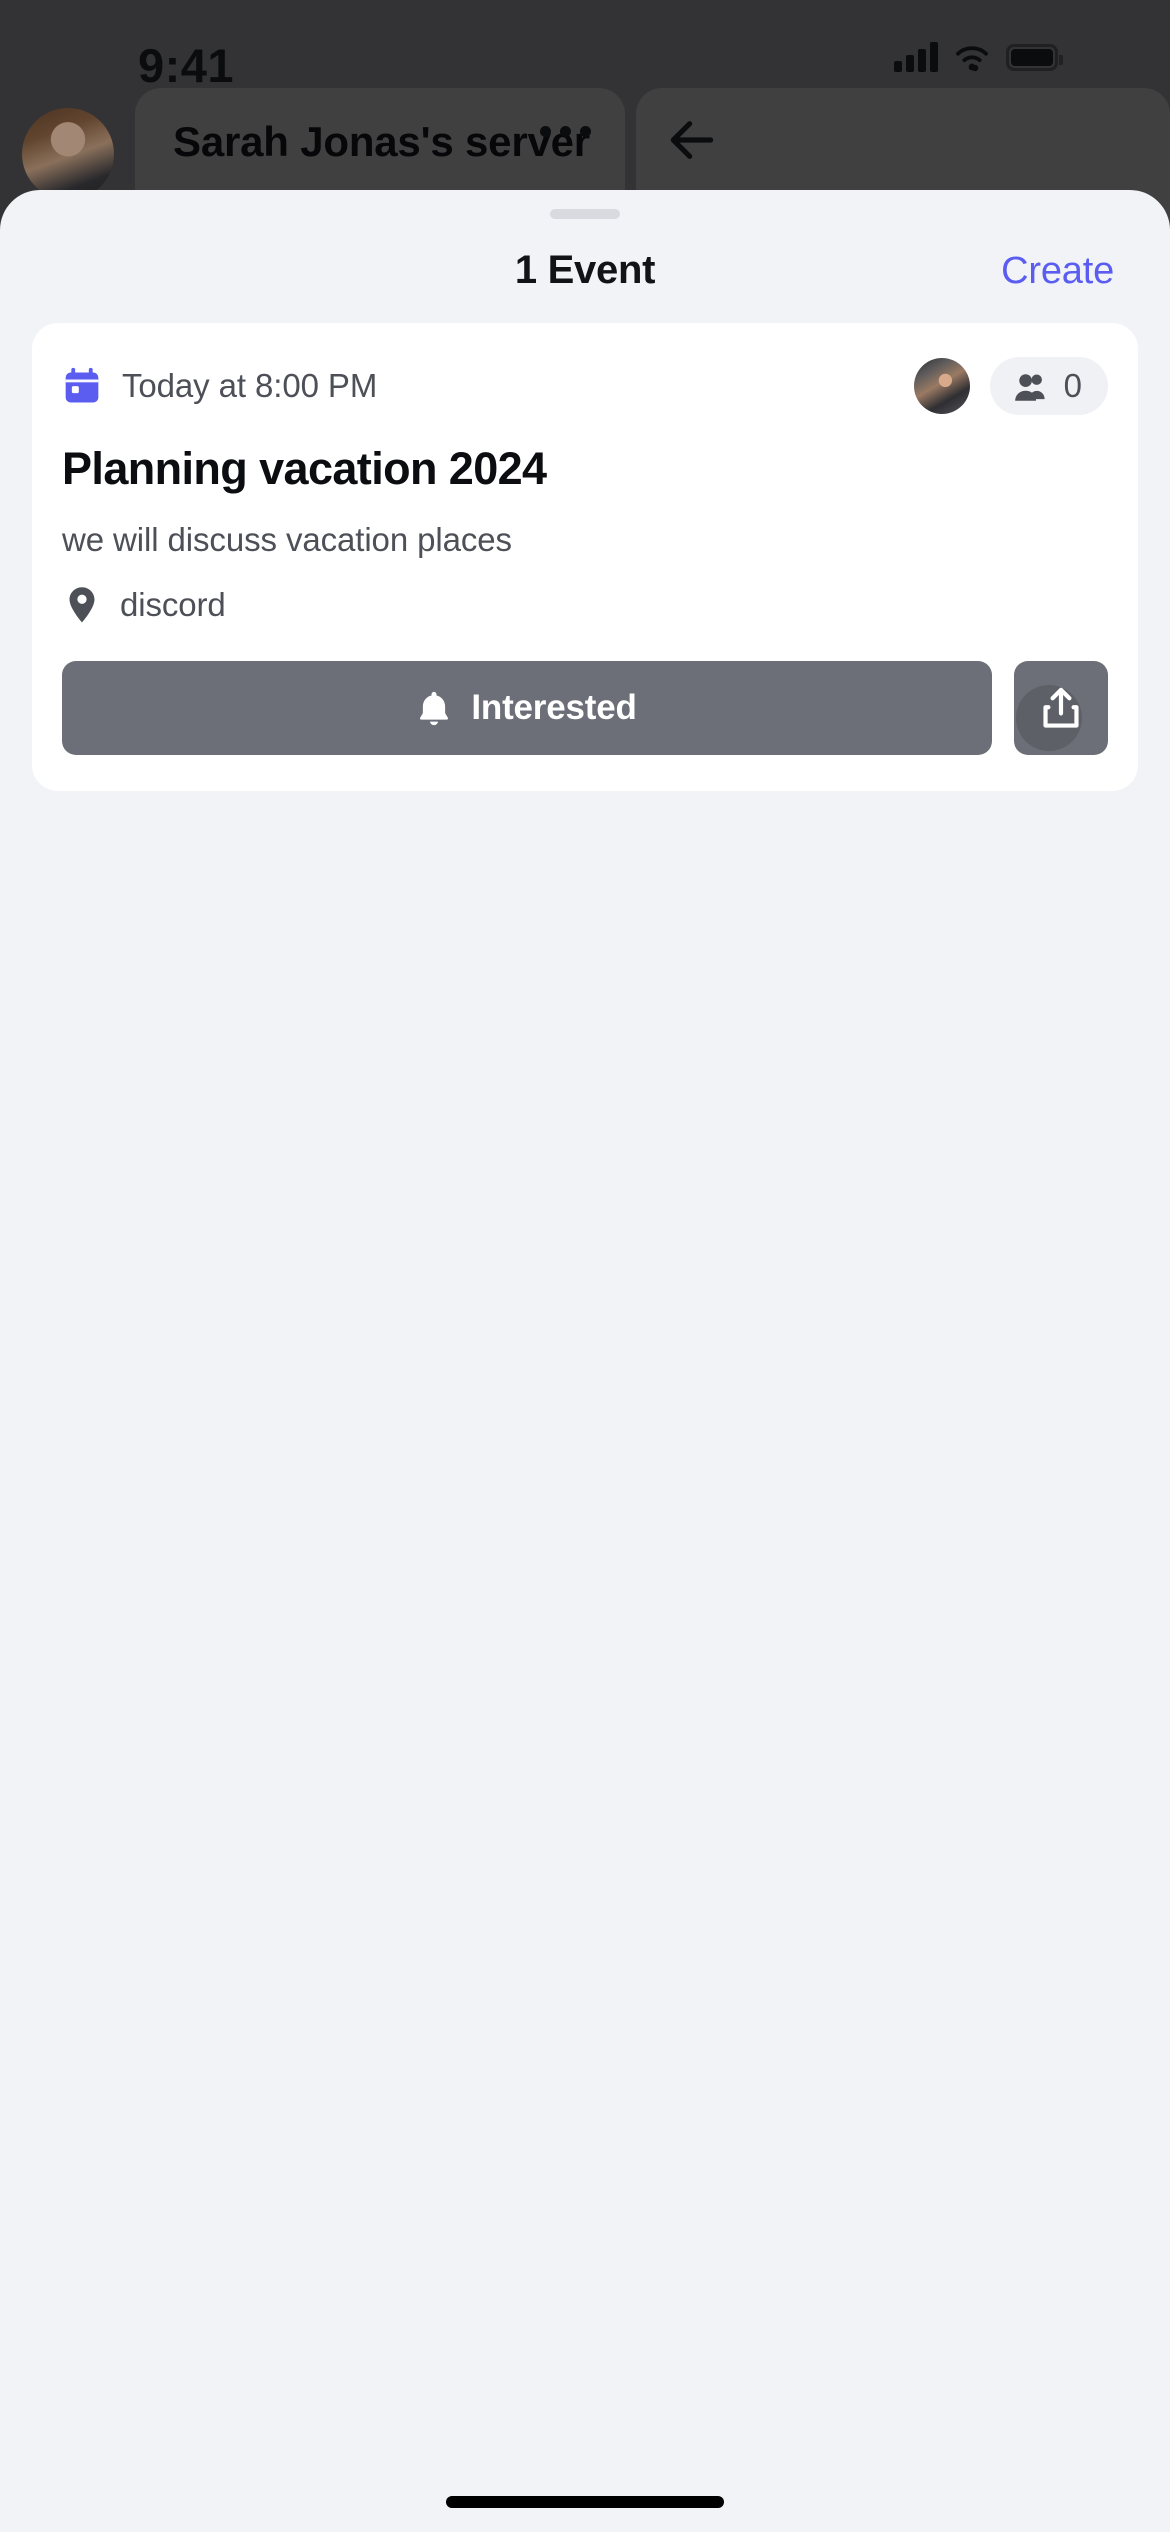 The image size is (1170, 2532). What do you see at coordinates (585, 270) in the screenshot?
I see `page-title: 1 Event` at bounding box center [585, 270].